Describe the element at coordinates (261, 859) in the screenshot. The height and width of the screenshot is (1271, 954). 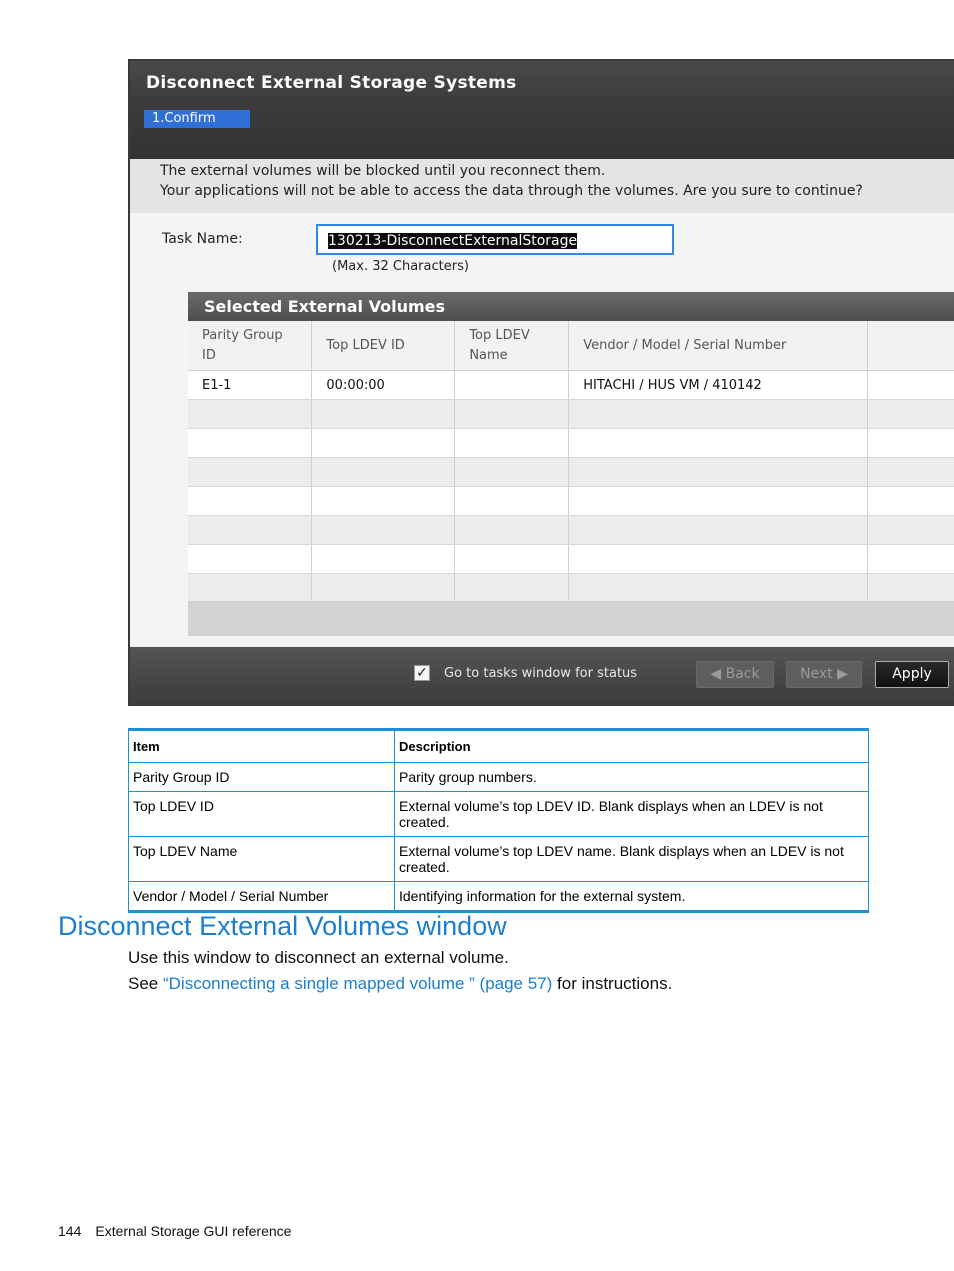
I see `item-cell: Top LDEV Name` at that location.